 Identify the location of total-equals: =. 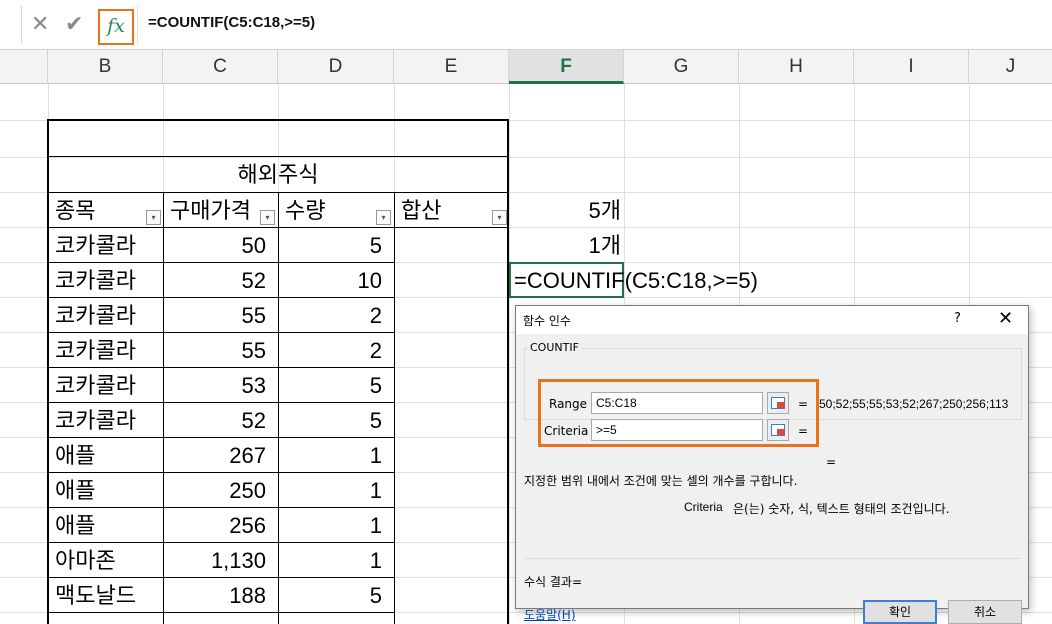
(831, 462).